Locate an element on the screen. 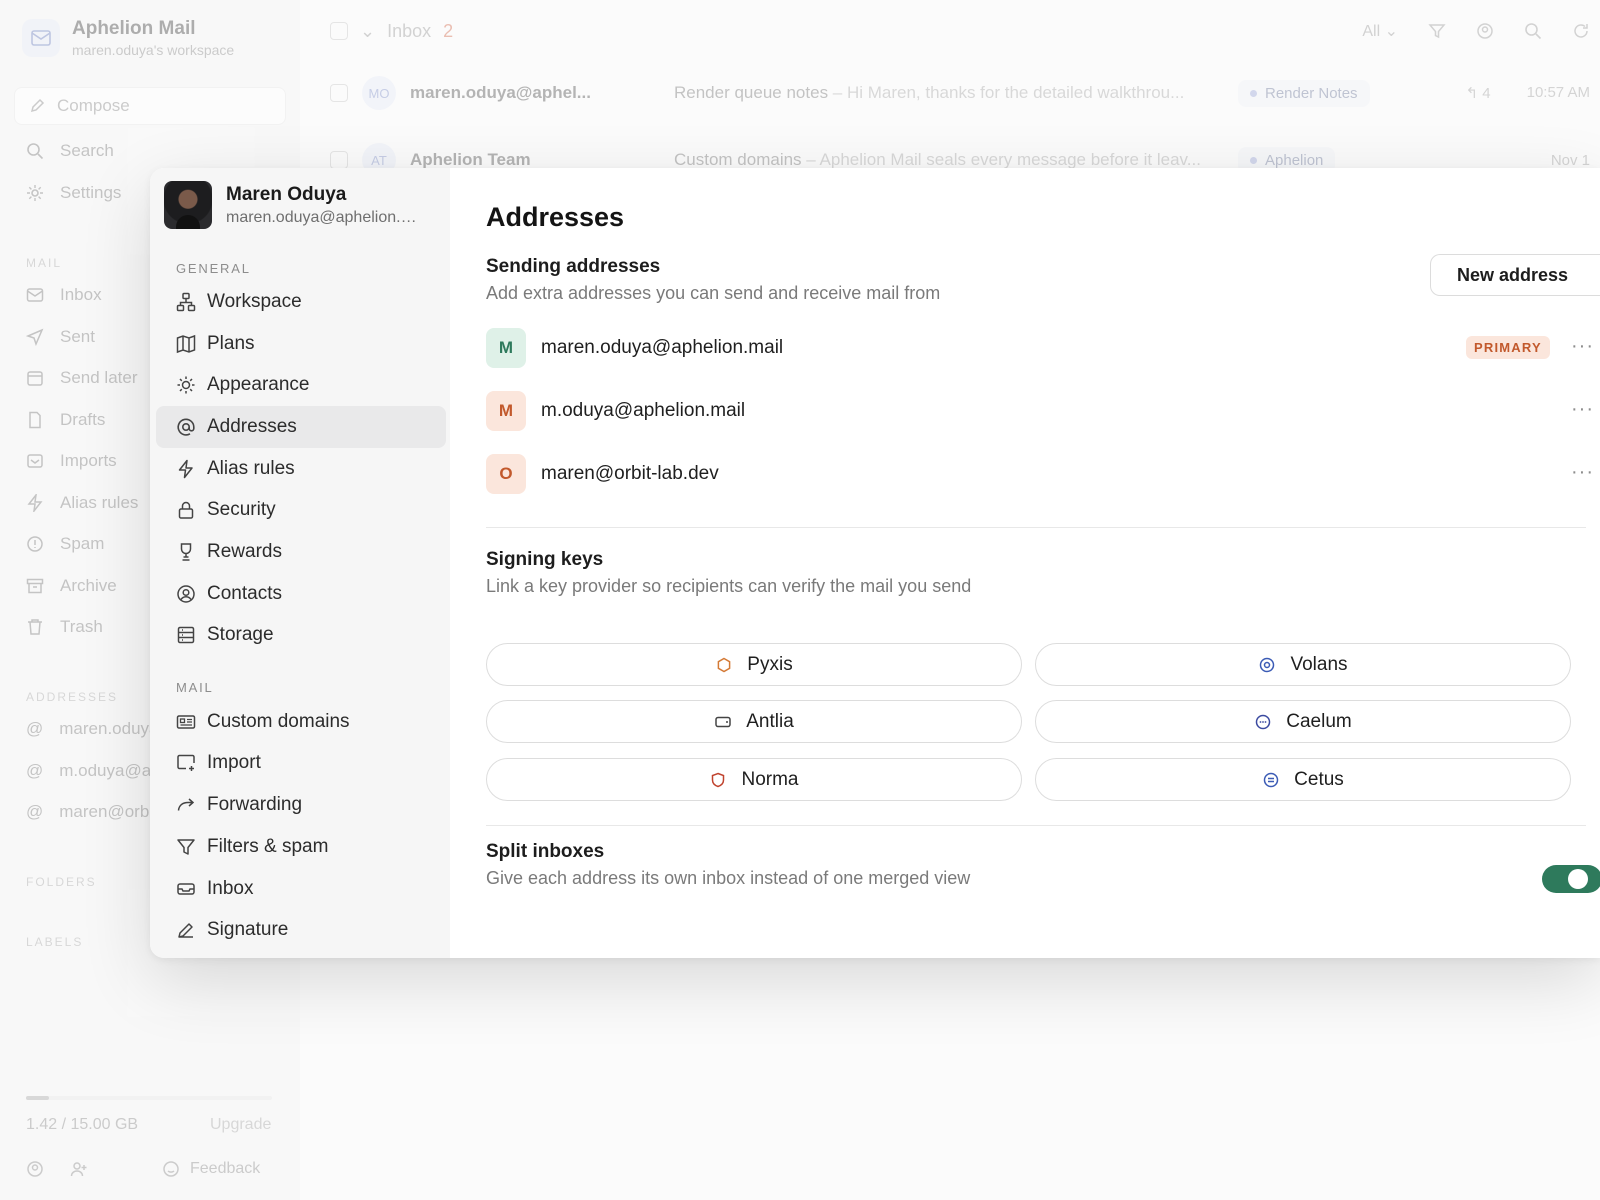  primary-badge: PRIMARY is located at coordinates (1508, 347).